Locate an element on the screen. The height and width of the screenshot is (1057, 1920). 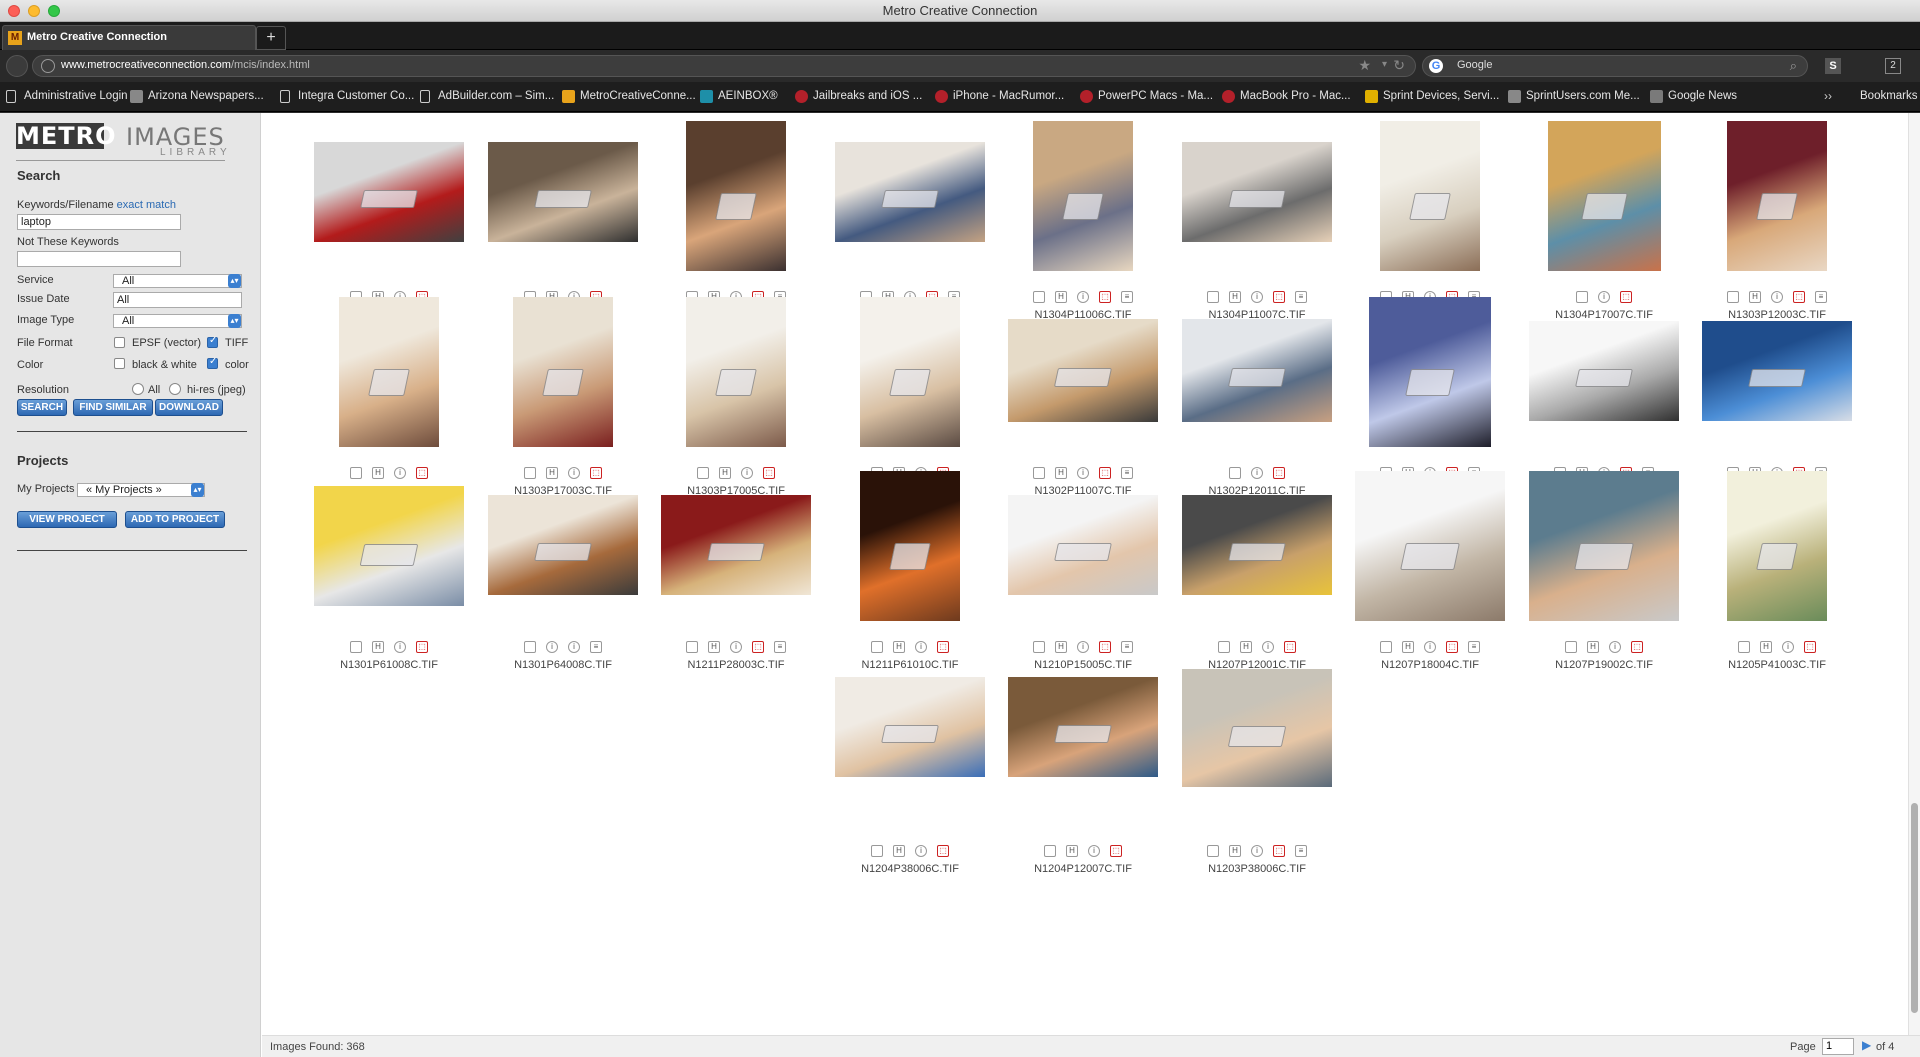
issue-date-input: All is located at coordinates (177, 300).